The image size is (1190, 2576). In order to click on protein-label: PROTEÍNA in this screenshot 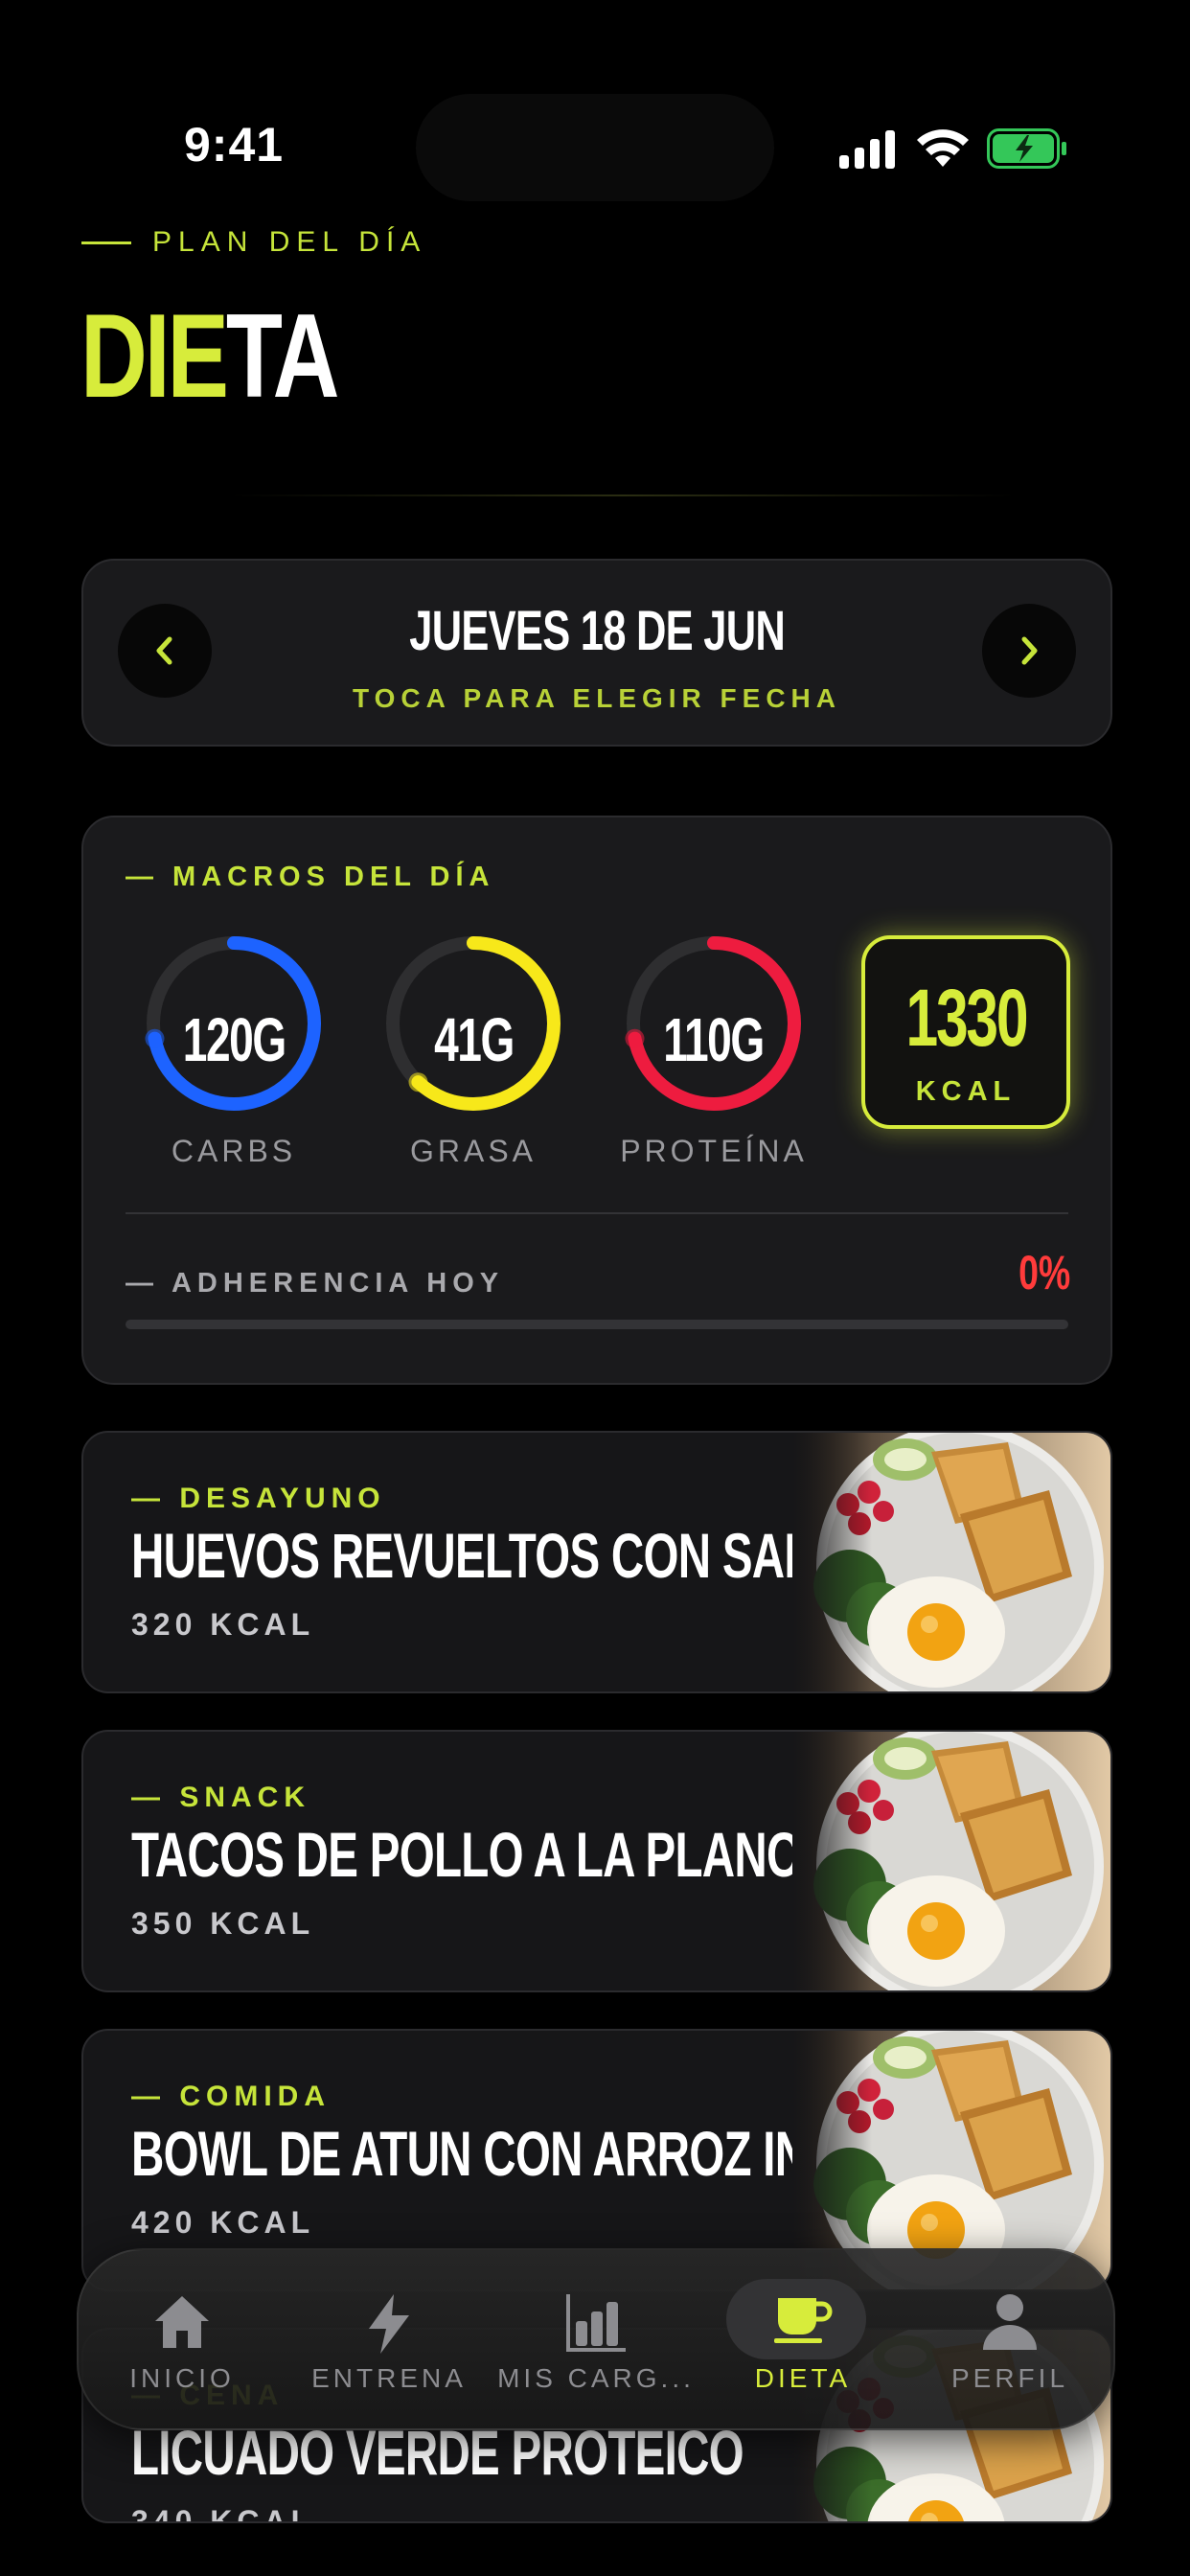, I will do `click(714, 1151)`.